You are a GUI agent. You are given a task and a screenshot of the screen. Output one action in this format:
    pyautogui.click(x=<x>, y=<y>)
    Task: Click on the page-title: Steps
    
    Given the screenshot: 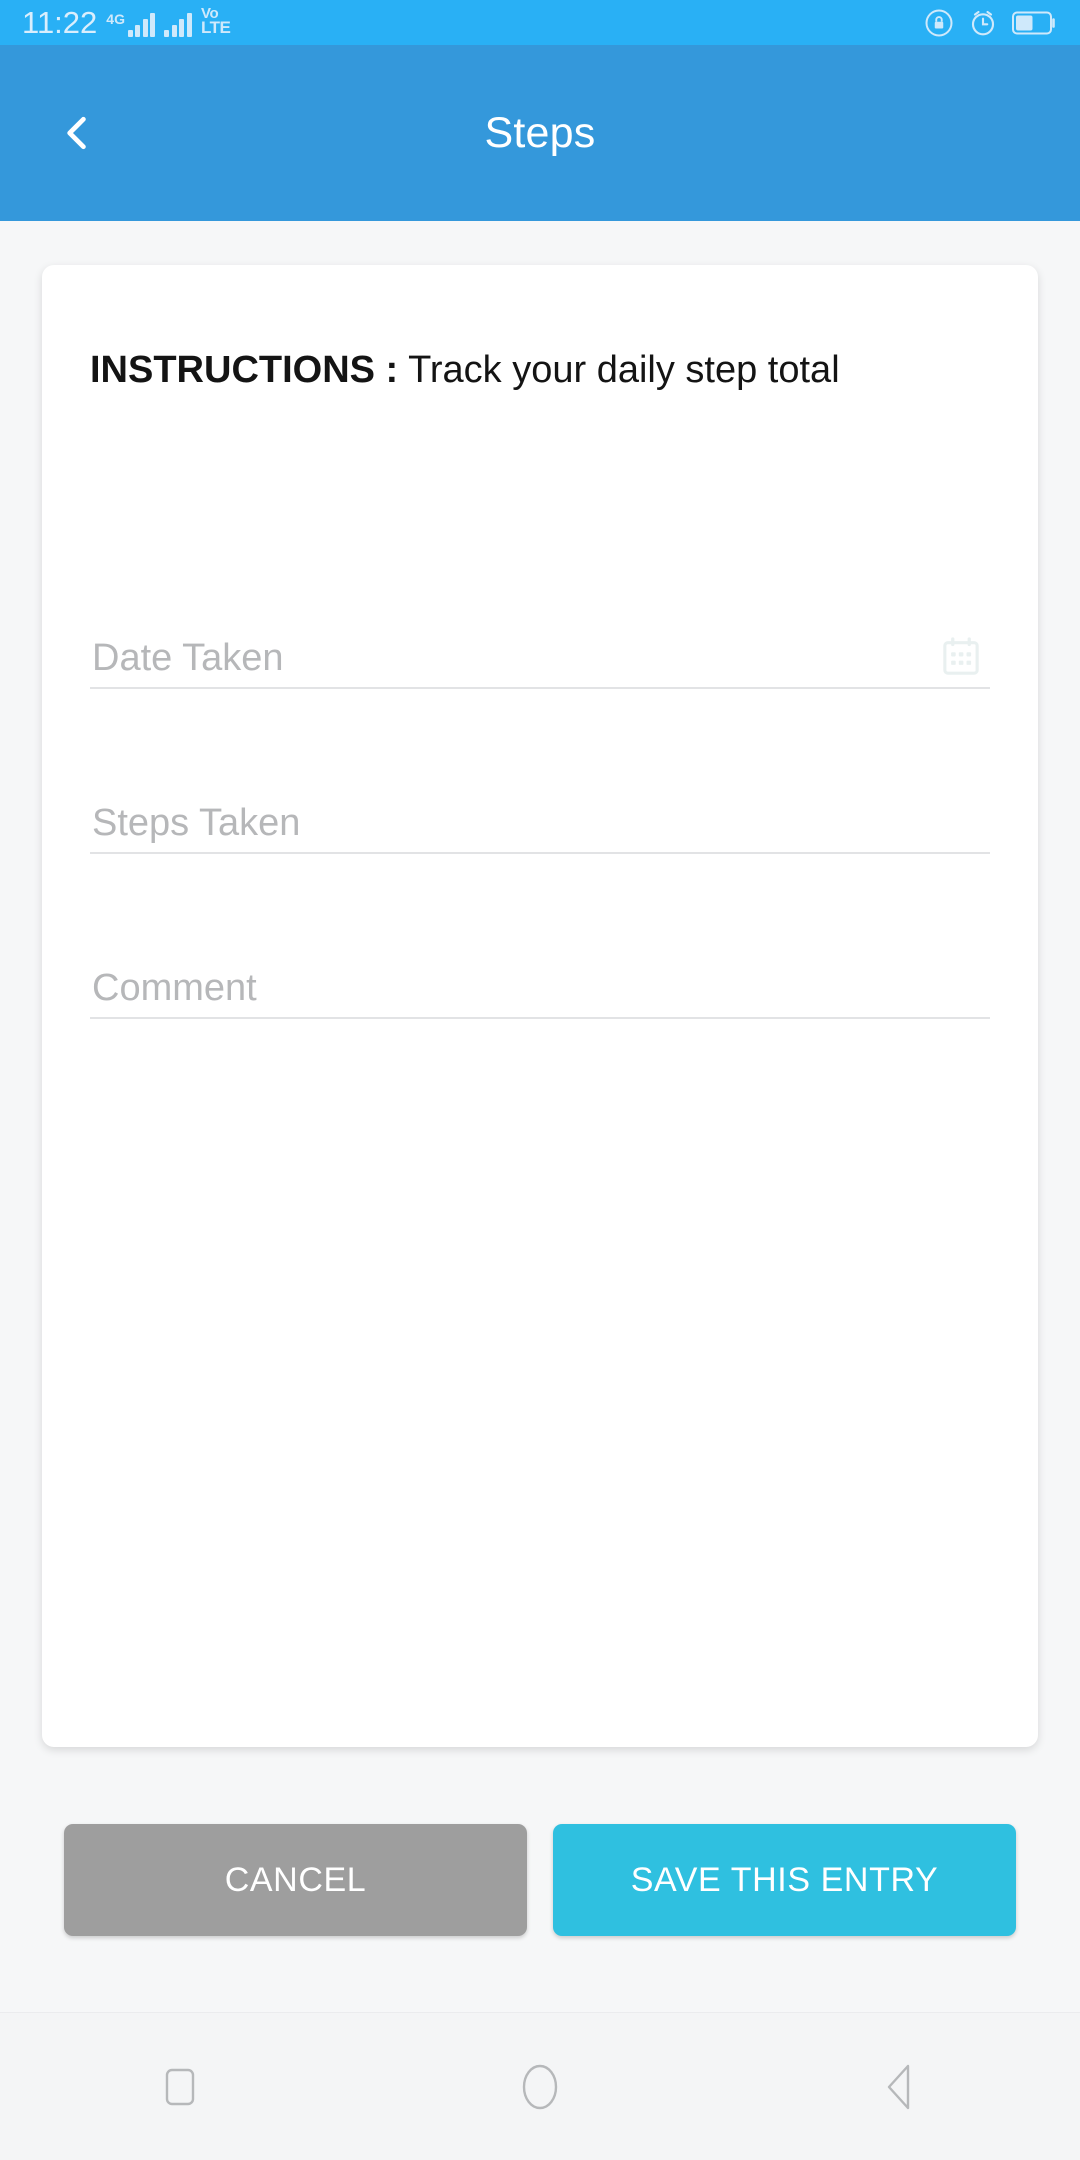 What is the action you would take?
    pyautogui.click(x=540, y=132)
    